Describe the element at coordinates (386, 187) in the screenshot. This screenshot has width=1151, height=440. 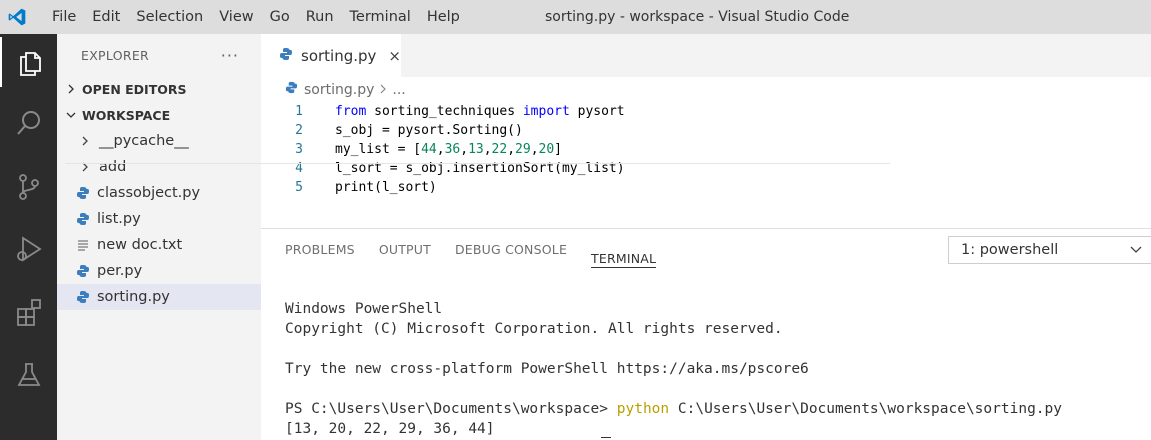
I see `code-line-text: print(l_sort)` at that location.